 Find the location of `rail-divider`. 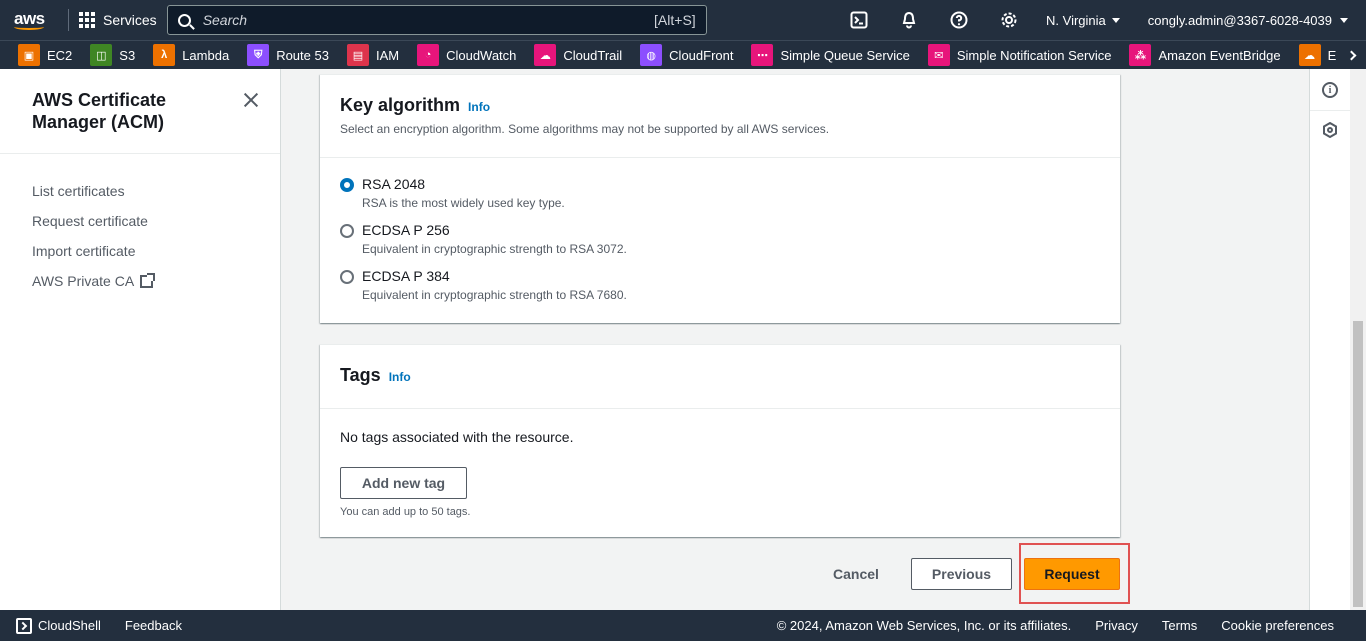

rail-divider is located at coordinates (1330, 110).